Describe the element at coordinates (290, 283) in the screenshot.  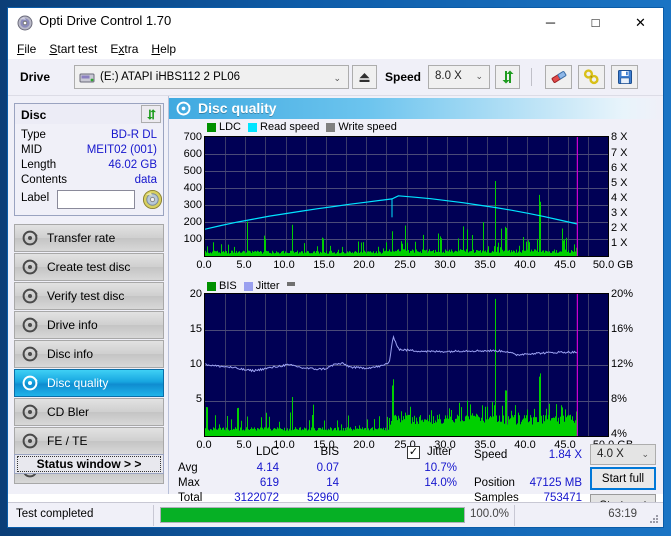
I see `legend-swatch-extra` at that location.